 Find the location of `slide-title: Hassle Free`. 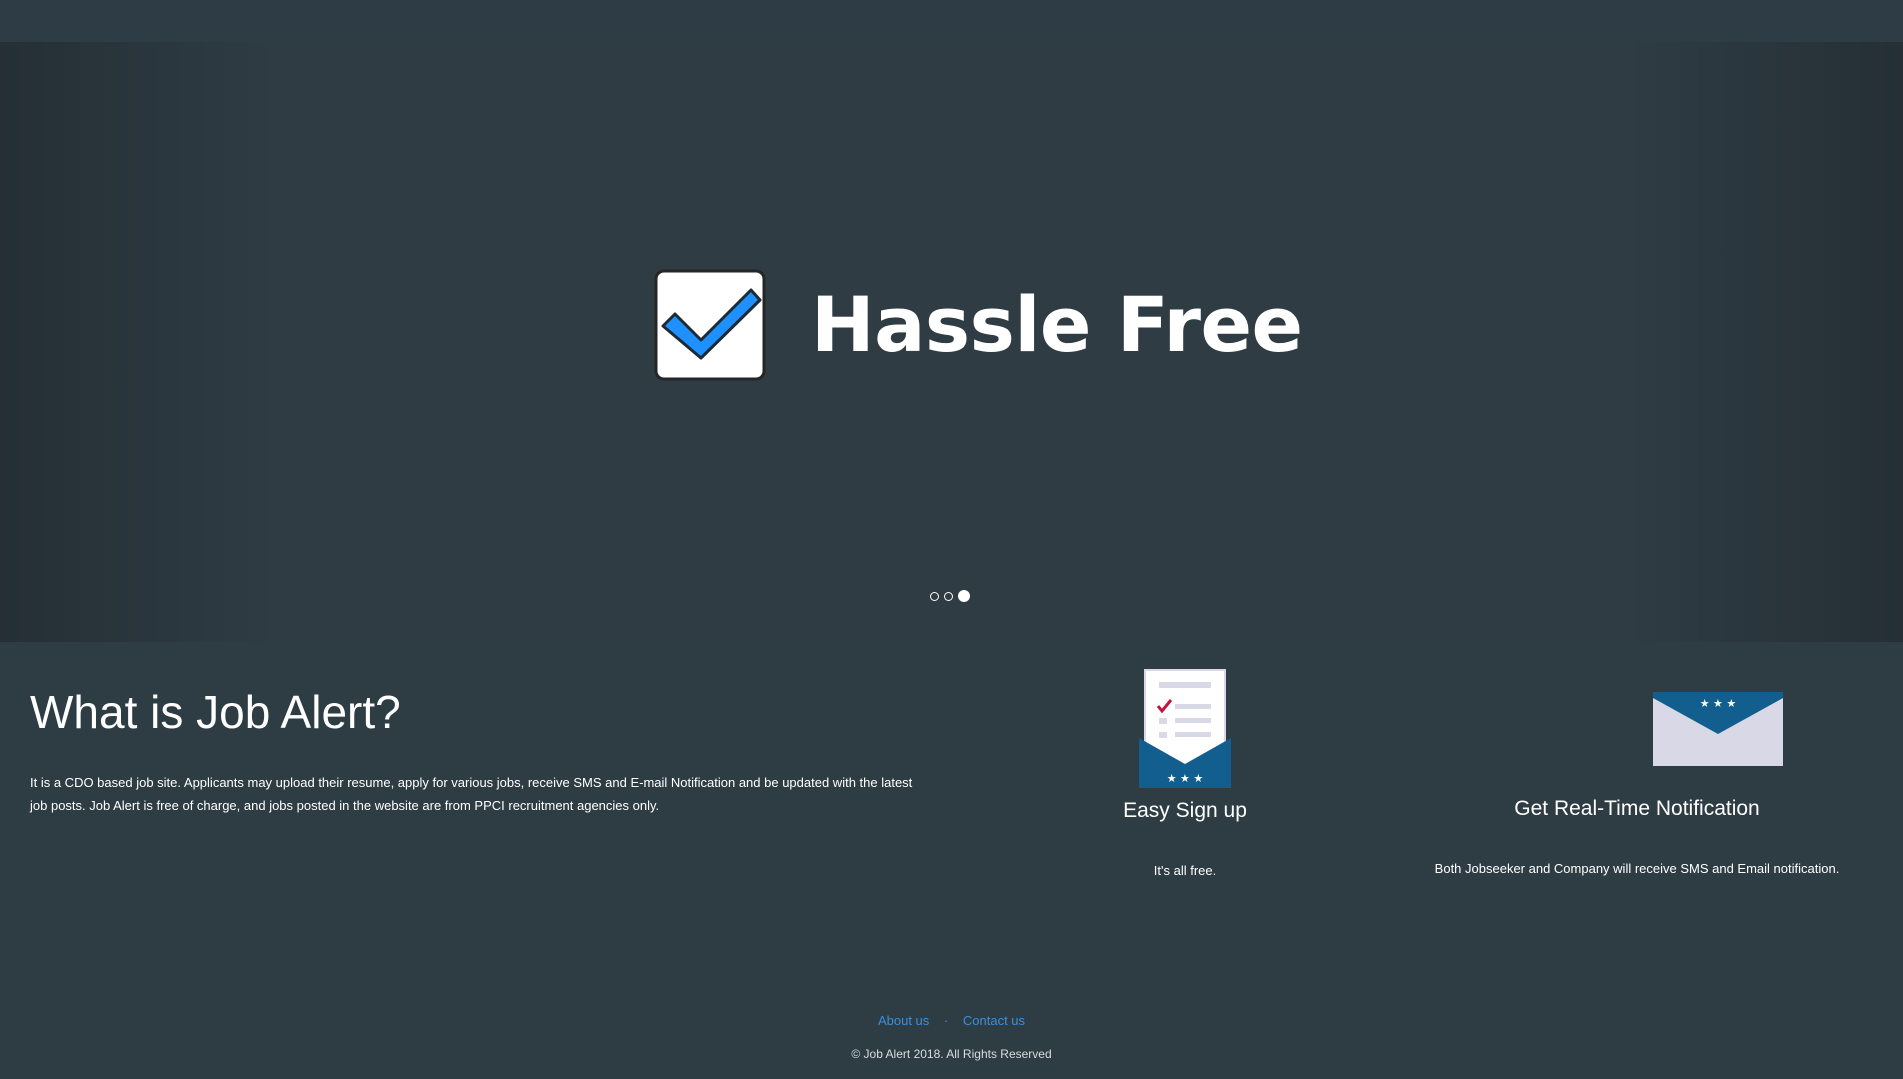

slide-title: Hassle Free is located at coordinates (1057, 324).